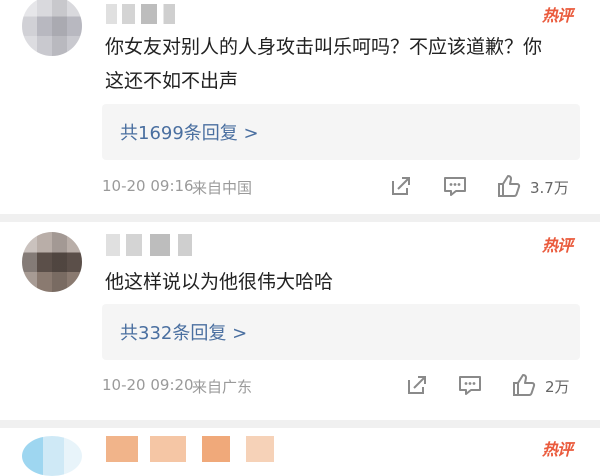  I want to click on location-source: 来自中国, so click(222, 188).